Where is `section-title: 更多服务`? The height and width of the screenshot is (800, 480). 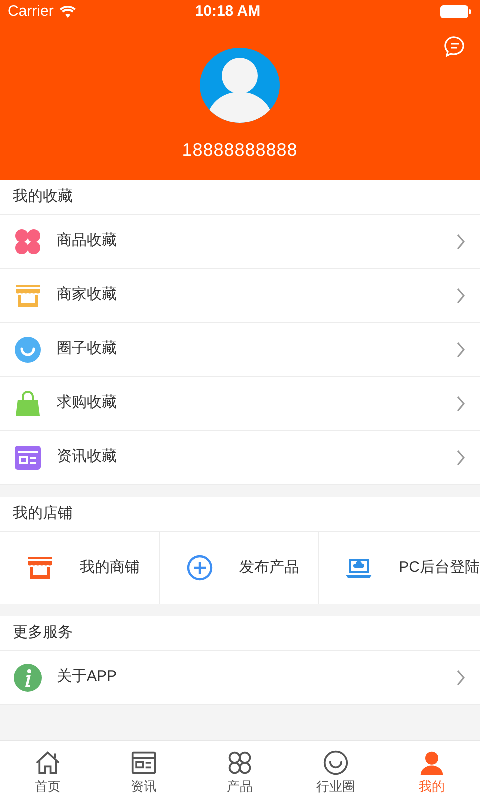 section-title: 更多服务 is located at coordinates (43, 632).